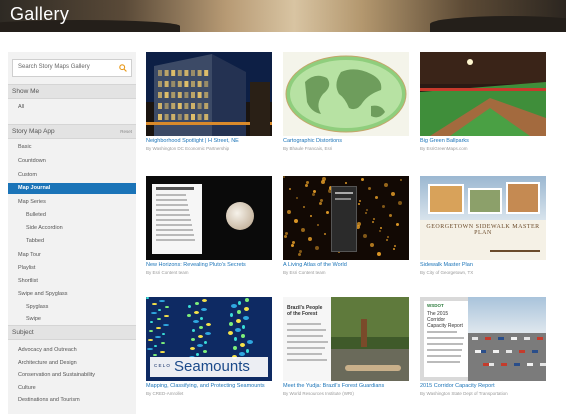  What do you see at coordinates (23, 332) in the screenshot?
I see `section-title: Subject` at bounding box center [23, 332].